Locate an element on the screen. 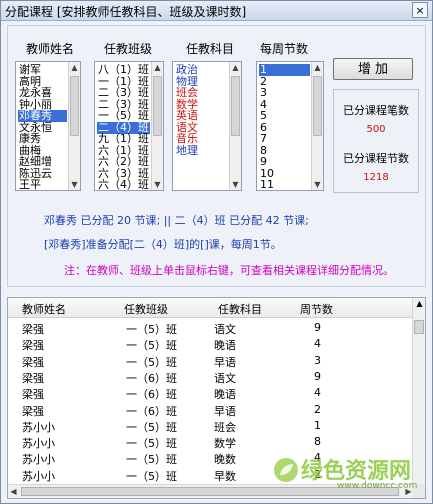  table-header: 教师姓名 任教班级 任教科目 周节数 is located at coordinates (211, 308).